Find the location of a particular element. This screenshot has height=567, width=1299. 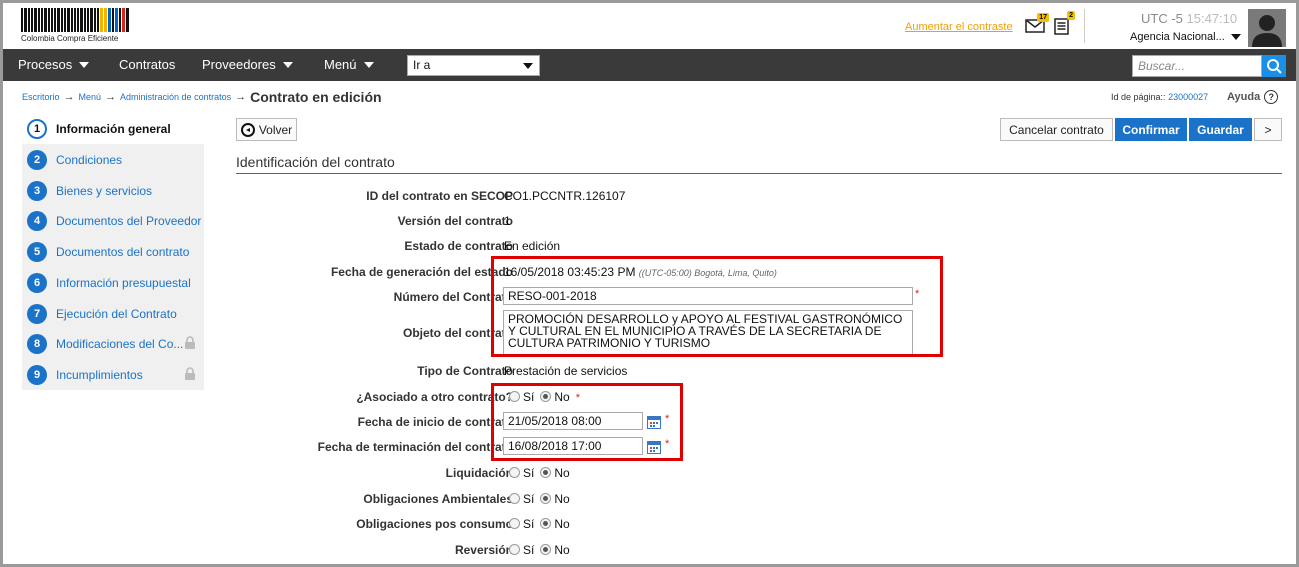

liquidation-radios: Sí No is located at coordinates (542, 473).